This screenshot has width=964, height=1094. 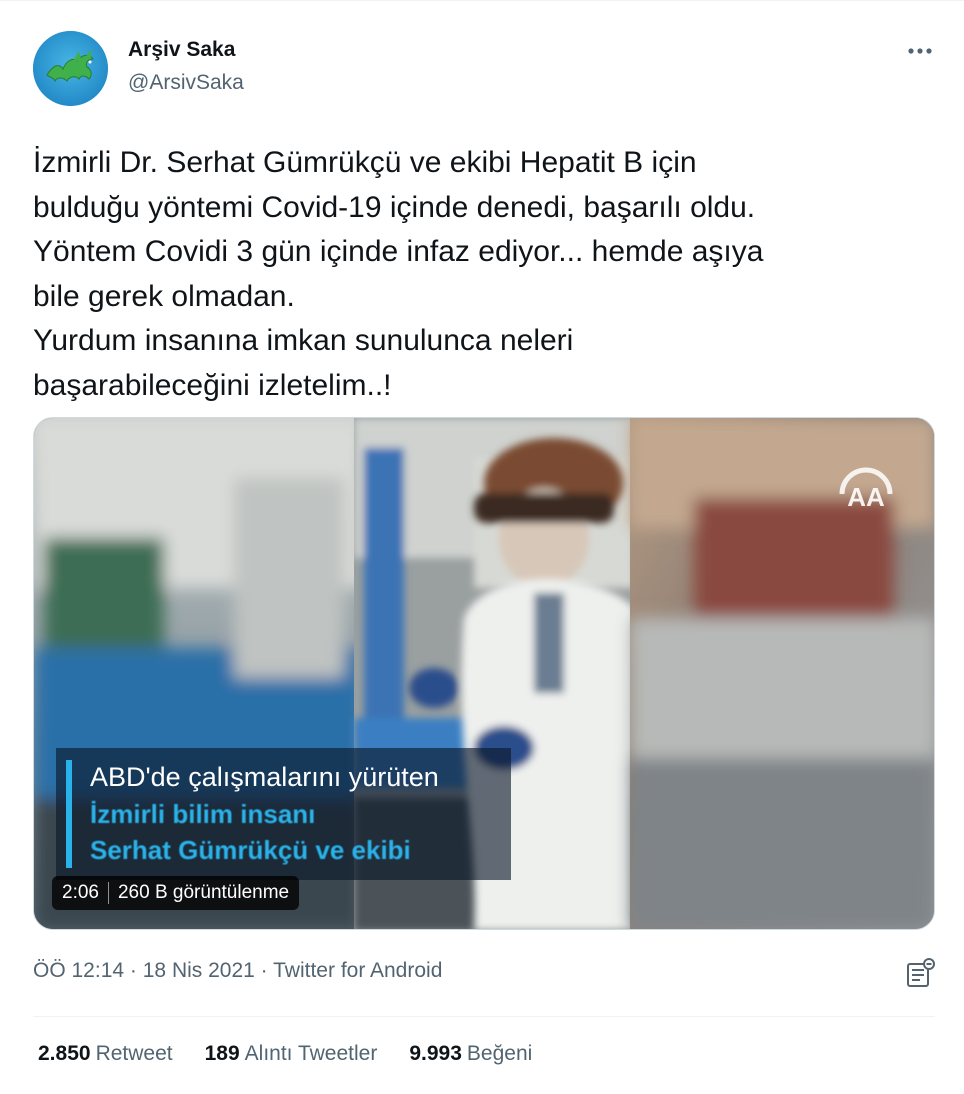 I want to click on video-info-badge: 2:06 260 B görüntülenme, so click(x=176, y=893).